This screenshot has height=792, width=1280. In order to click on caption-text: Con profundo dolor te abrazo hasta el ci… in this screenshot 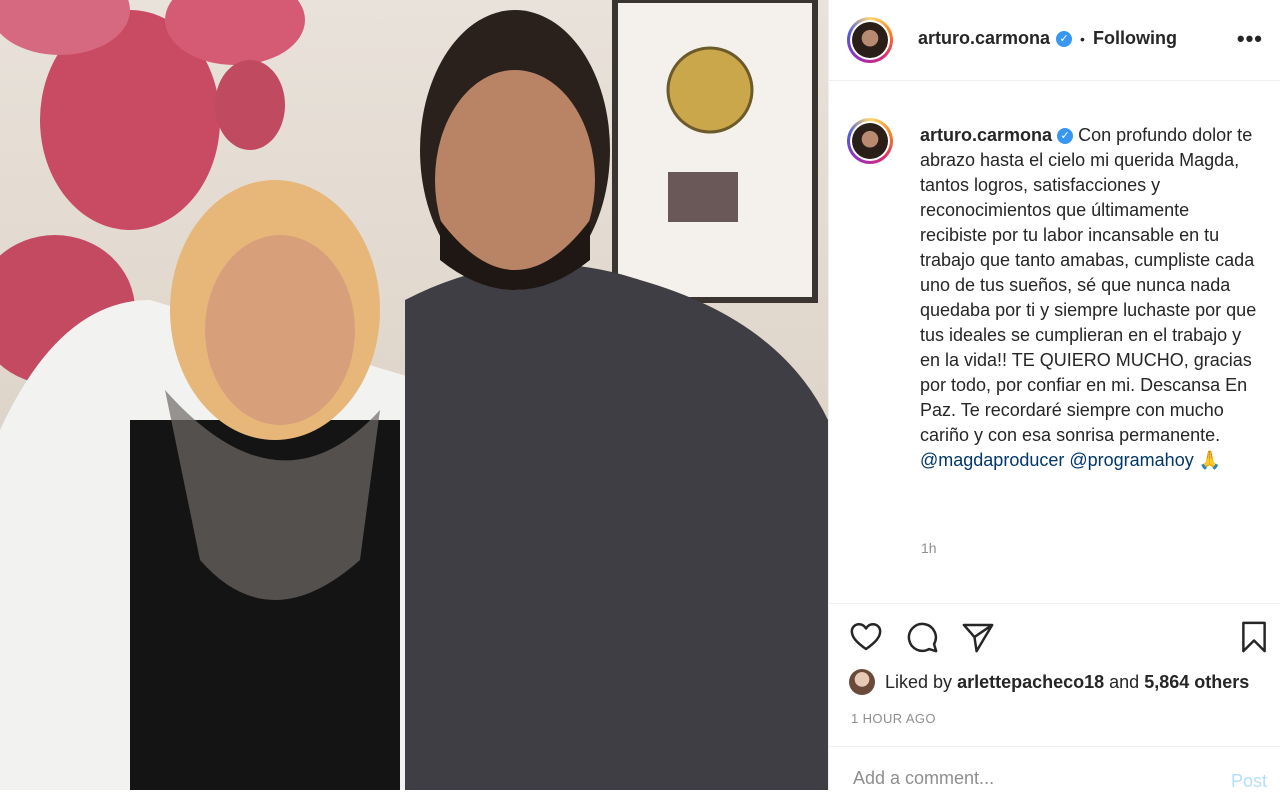, I will do `click(1088, 285)`.